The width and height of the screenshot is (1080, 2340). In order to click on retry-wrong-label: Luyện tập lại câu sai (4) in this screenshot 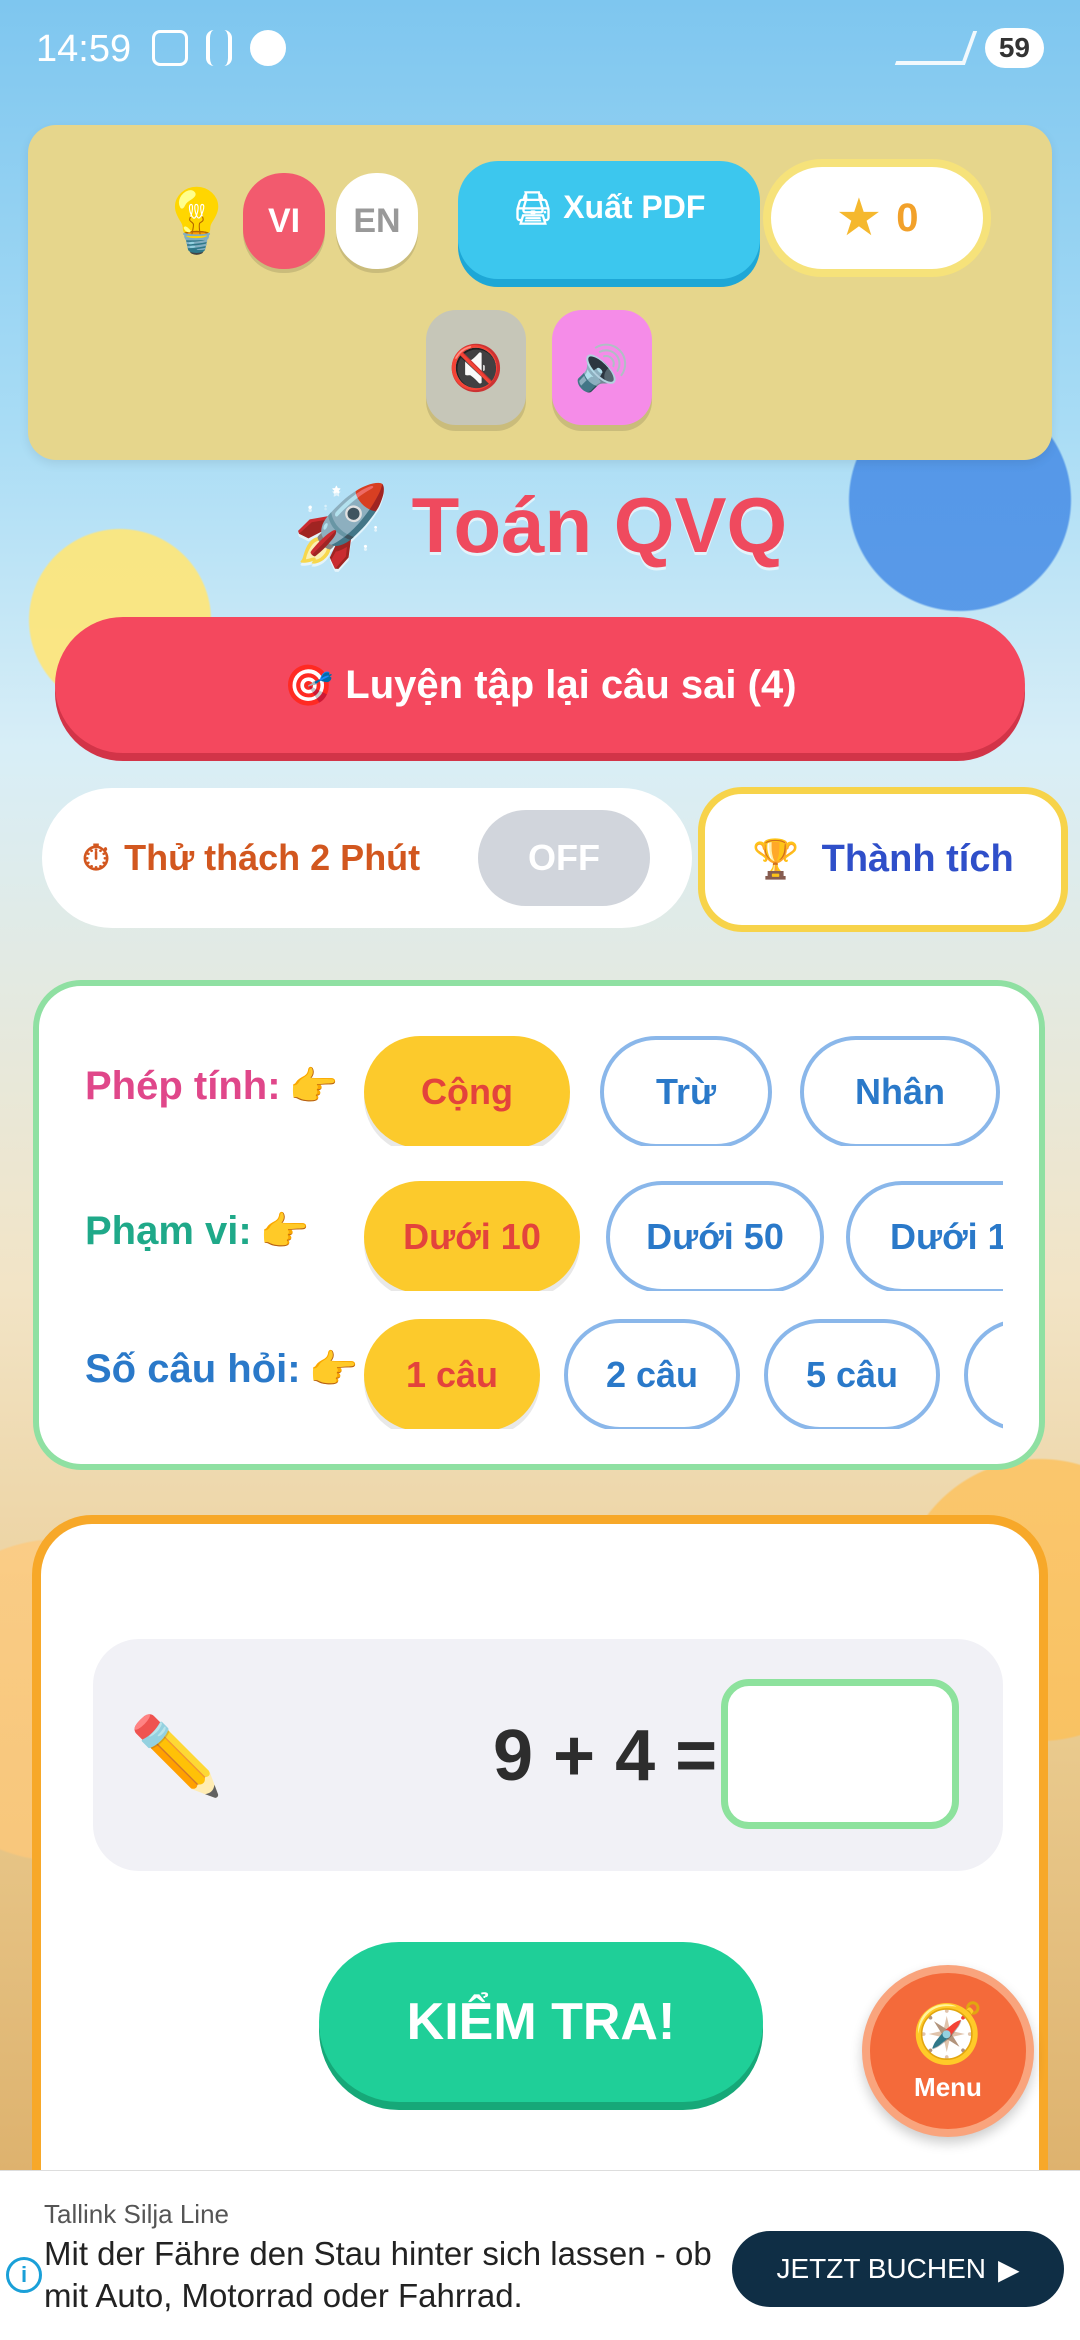, I will do `click(571, 684)`.